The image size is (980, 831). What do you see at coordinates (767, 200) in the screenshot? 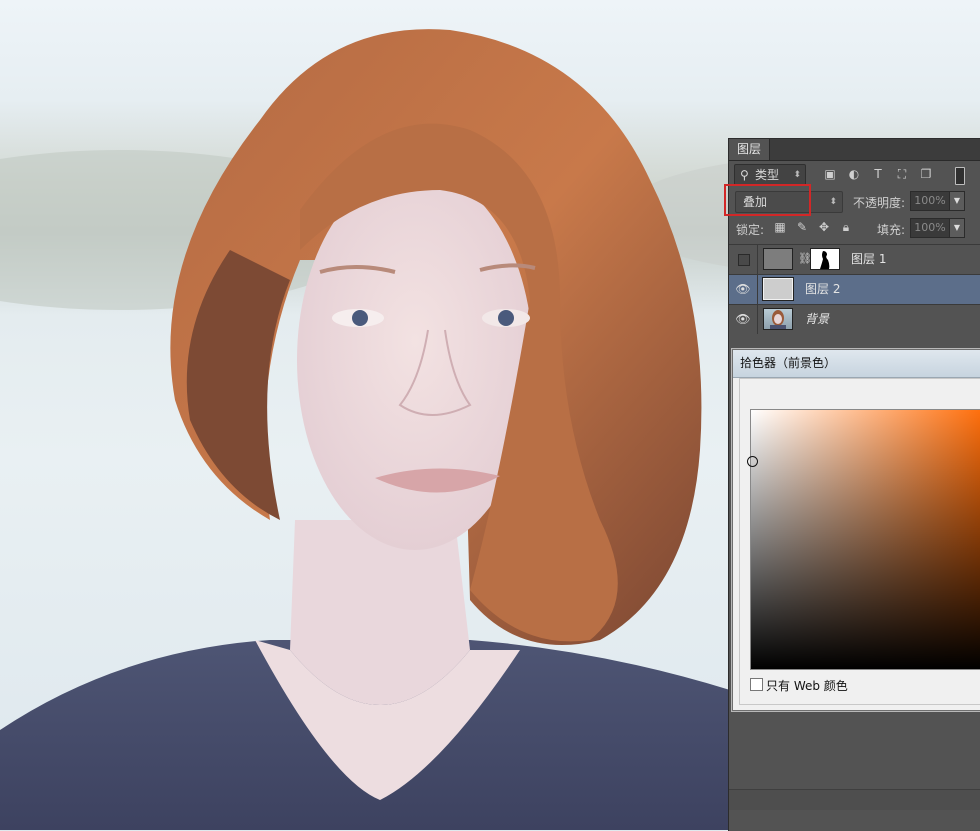
I see `highlight-annotation-box` at bounding box center [767, 200].